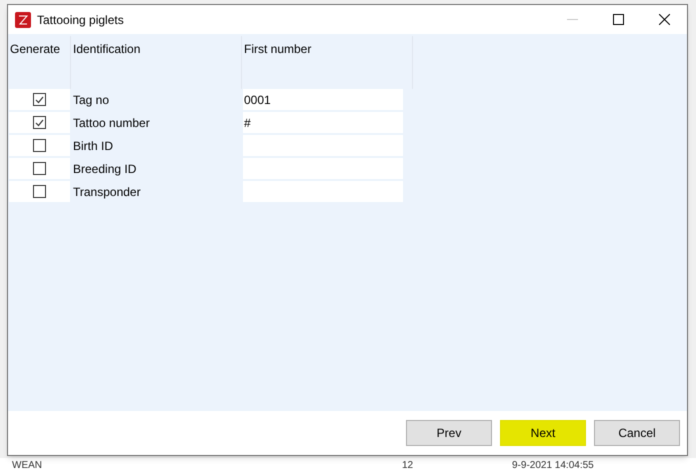 This screenshot has height=473, width=696. I want to click on row-text: 9-9-2021 14:04:55, so click(553, 466).